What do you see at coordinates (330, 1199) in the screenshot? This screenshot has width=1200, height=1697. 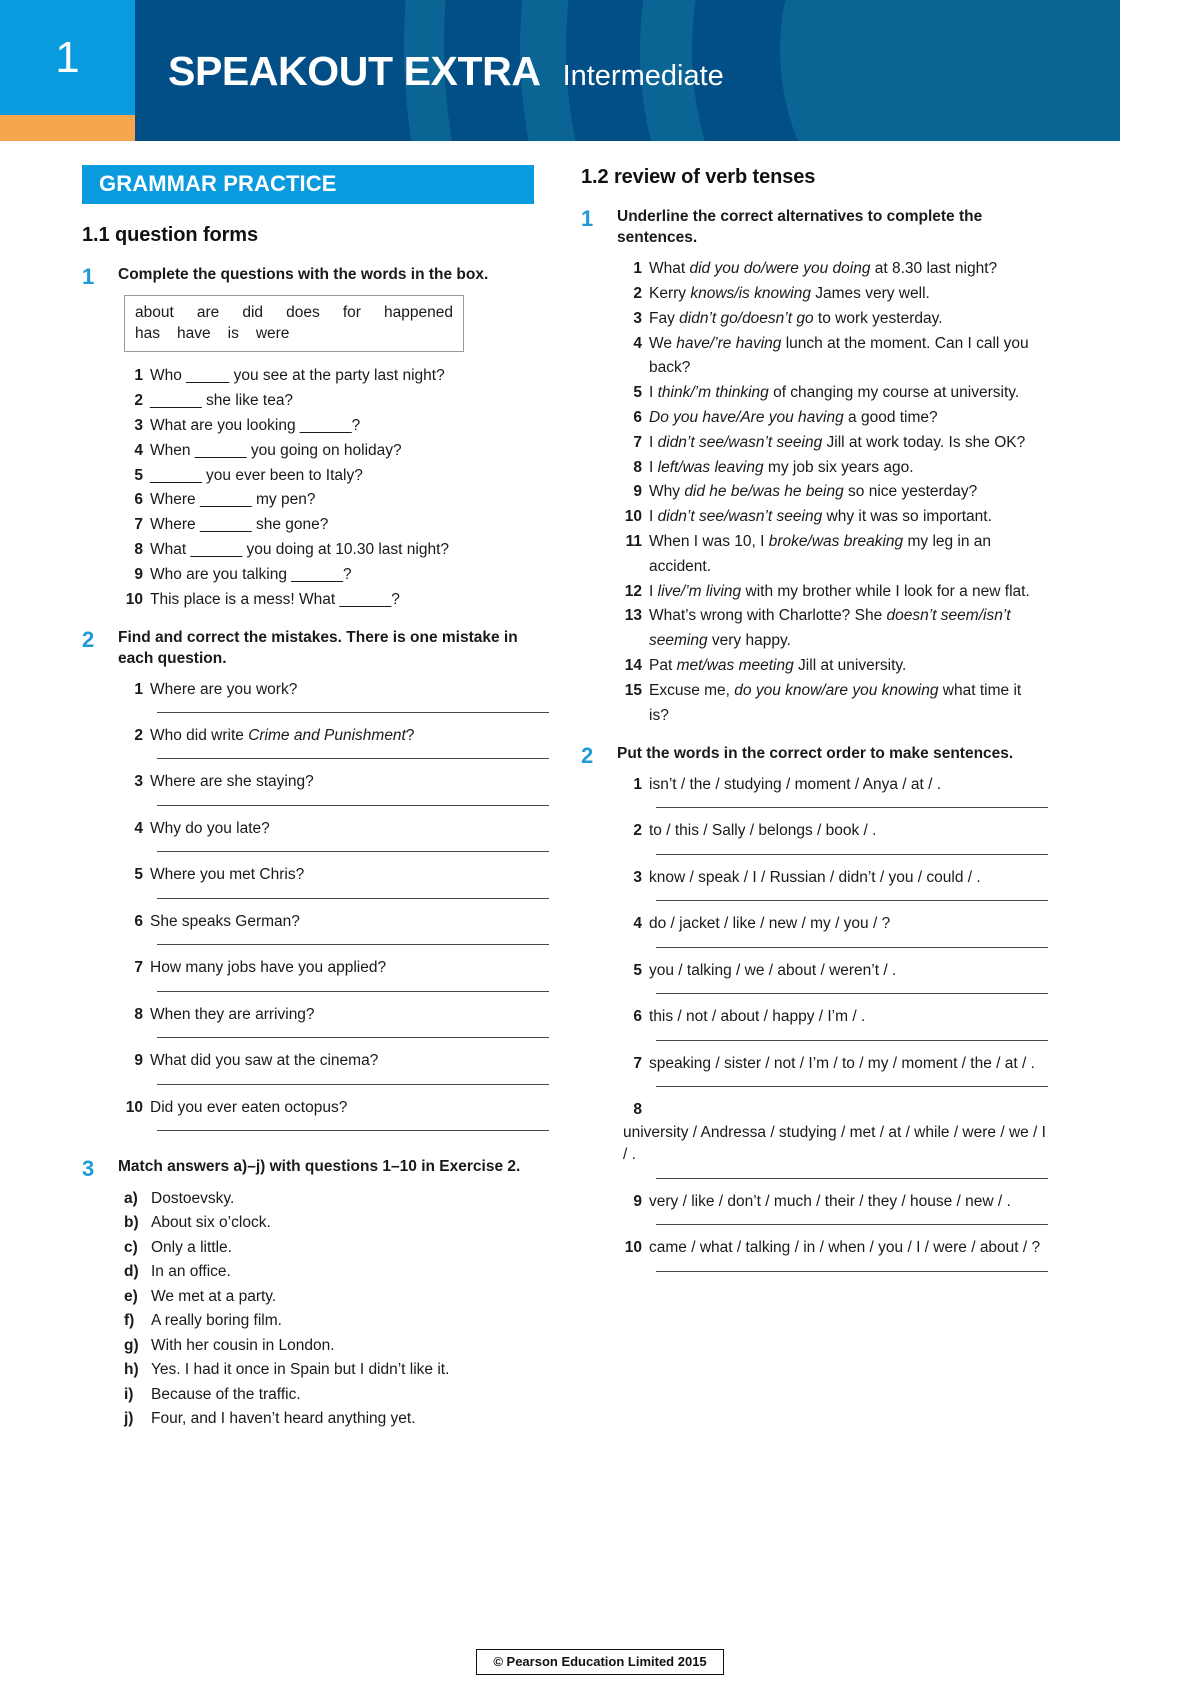 I see `list-item: a) Dostoevsky.` at bounding box center [330, 1199].